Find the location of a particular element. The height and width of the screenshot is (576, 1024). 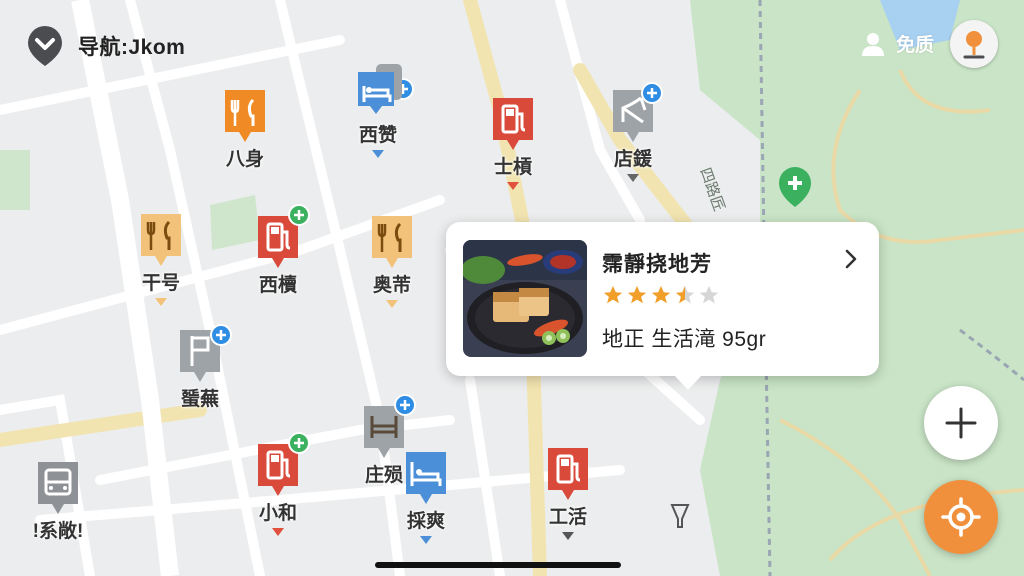

location-pin-icon is located at coordinates (45, 46).